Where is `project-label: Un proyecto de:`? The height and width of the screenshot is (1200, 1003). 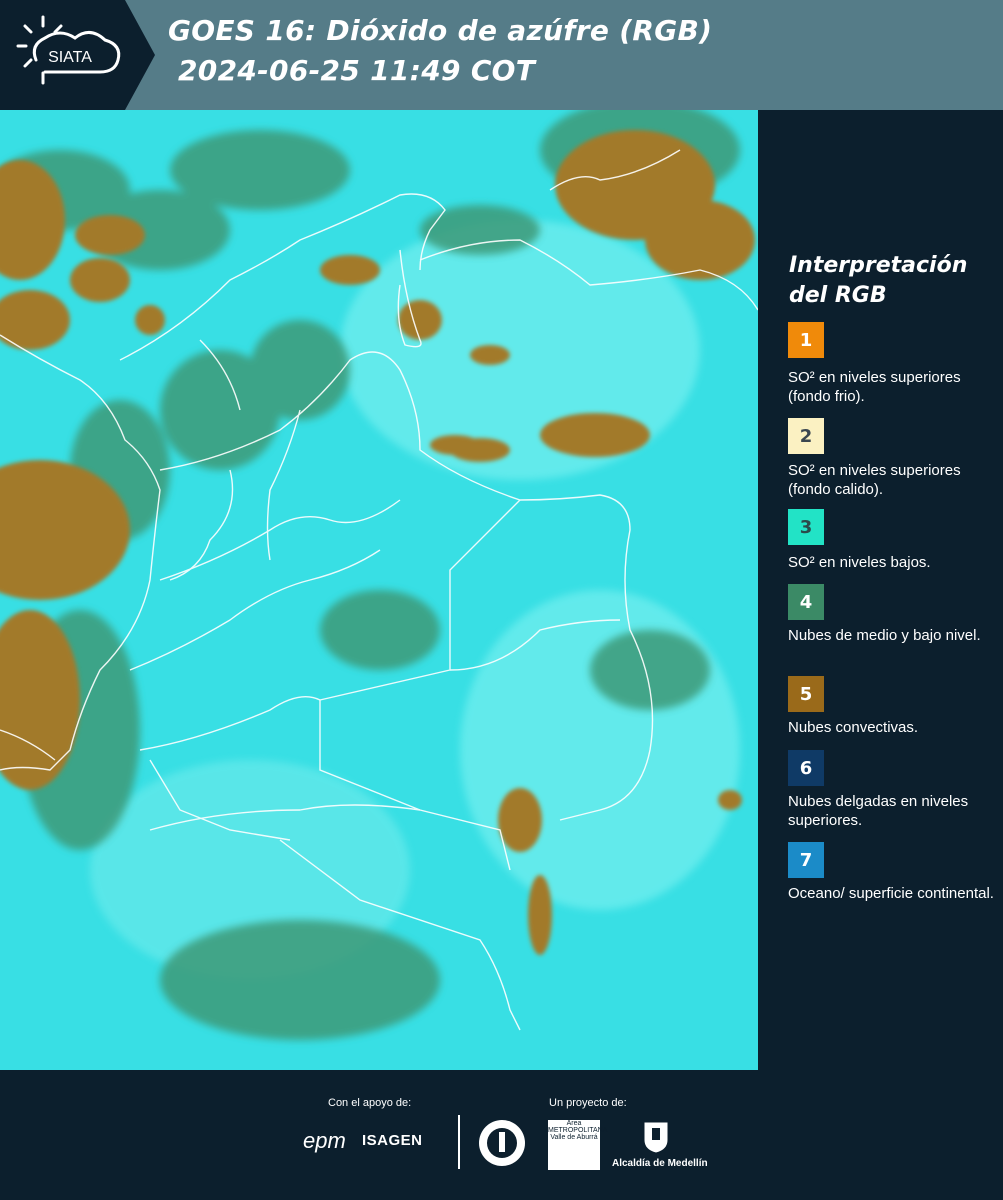
project-label: Un proyecto de: is located at coordinates (588, 1103).